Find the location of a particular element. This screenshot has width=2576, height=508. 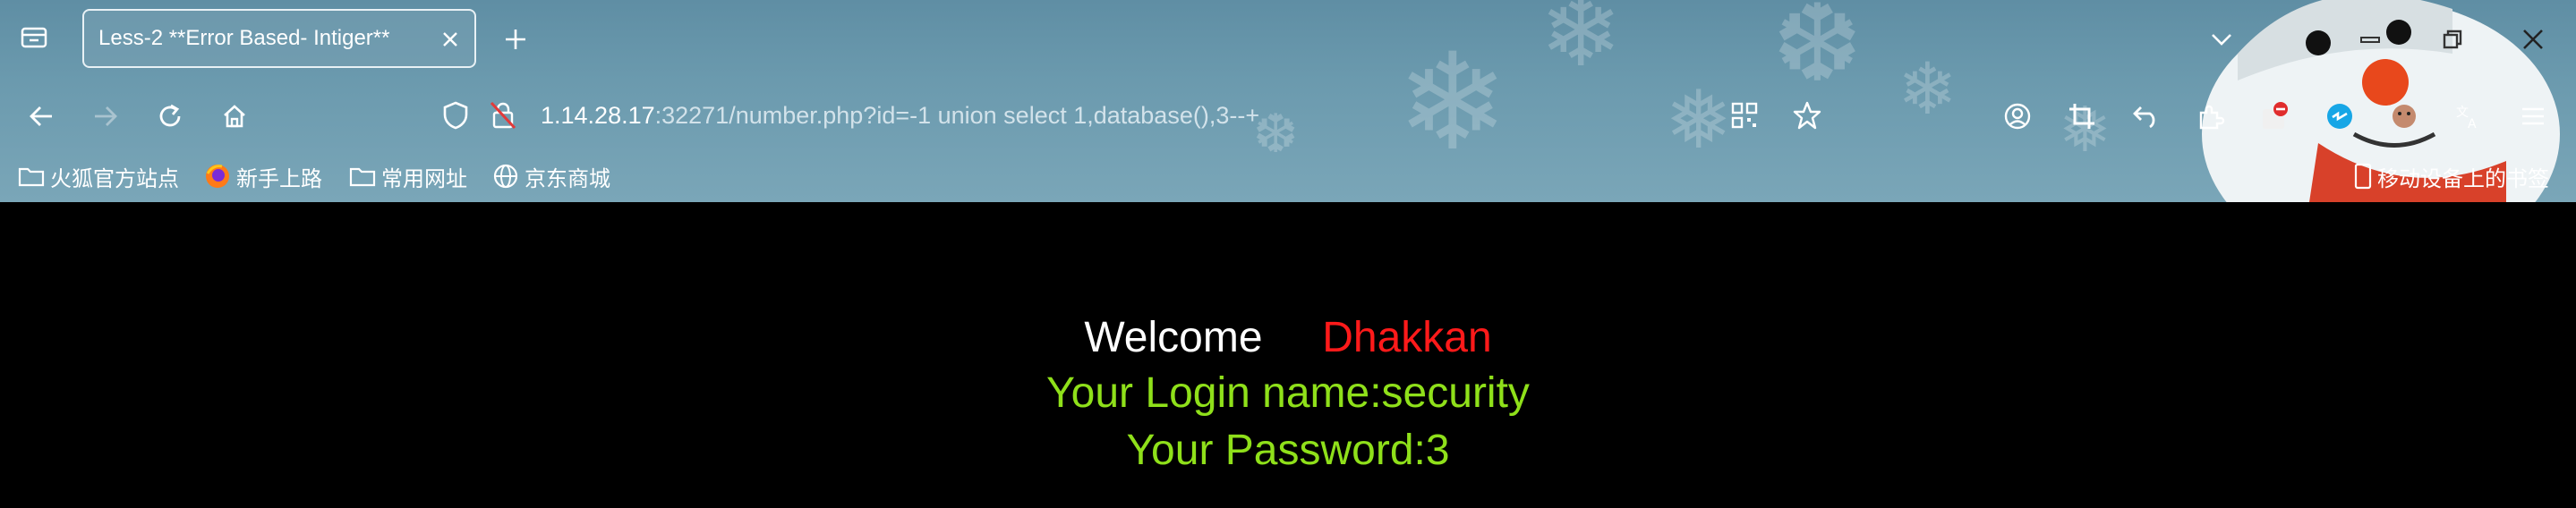

firefox-view-icon is located at coordinates (34, 37).